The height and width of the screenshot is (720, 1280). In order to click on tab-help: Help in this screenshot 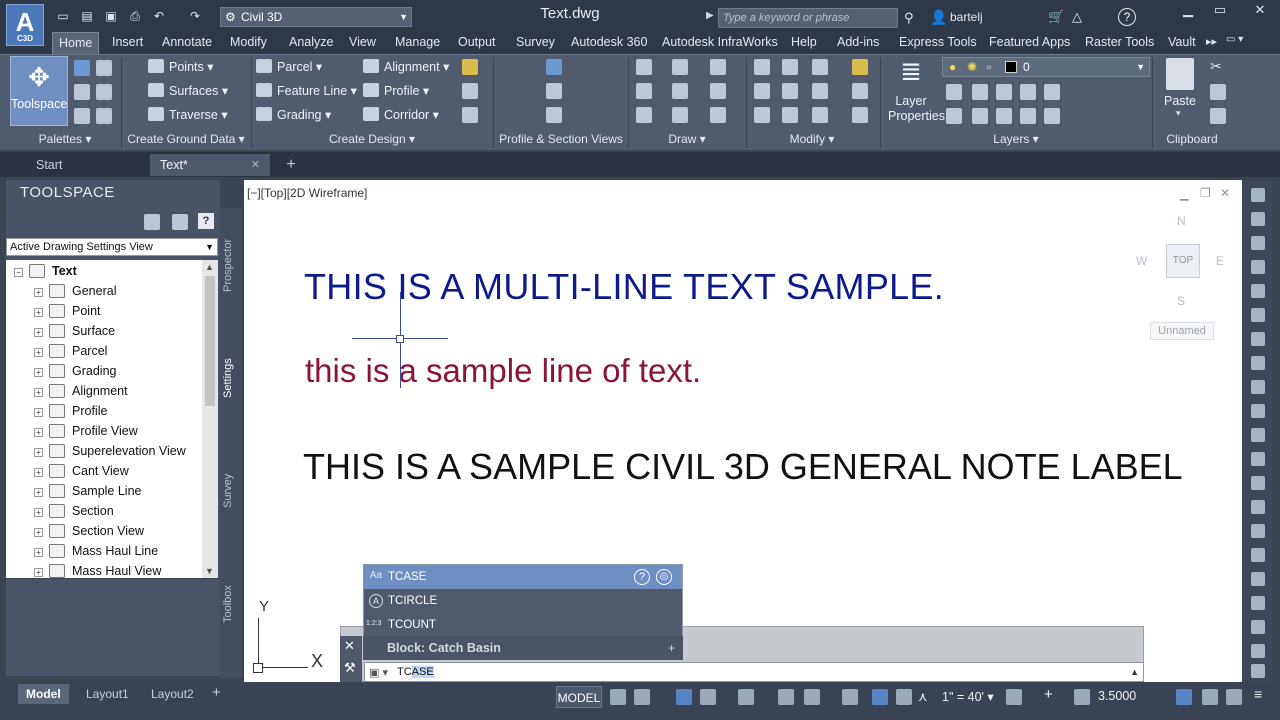, I will do `click(804, 43)`.